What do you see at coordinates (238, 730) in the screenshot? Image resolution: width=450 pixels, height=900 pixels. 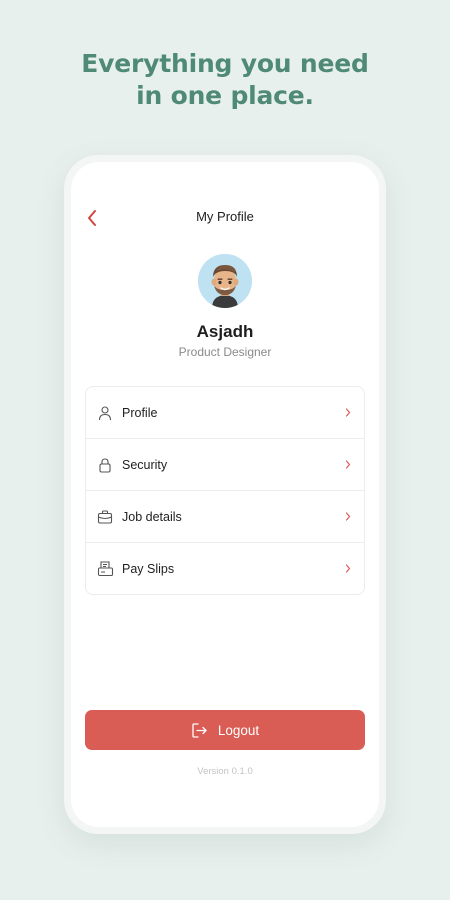 I see `logout-label: Logout` at bounding box center [238, 730].